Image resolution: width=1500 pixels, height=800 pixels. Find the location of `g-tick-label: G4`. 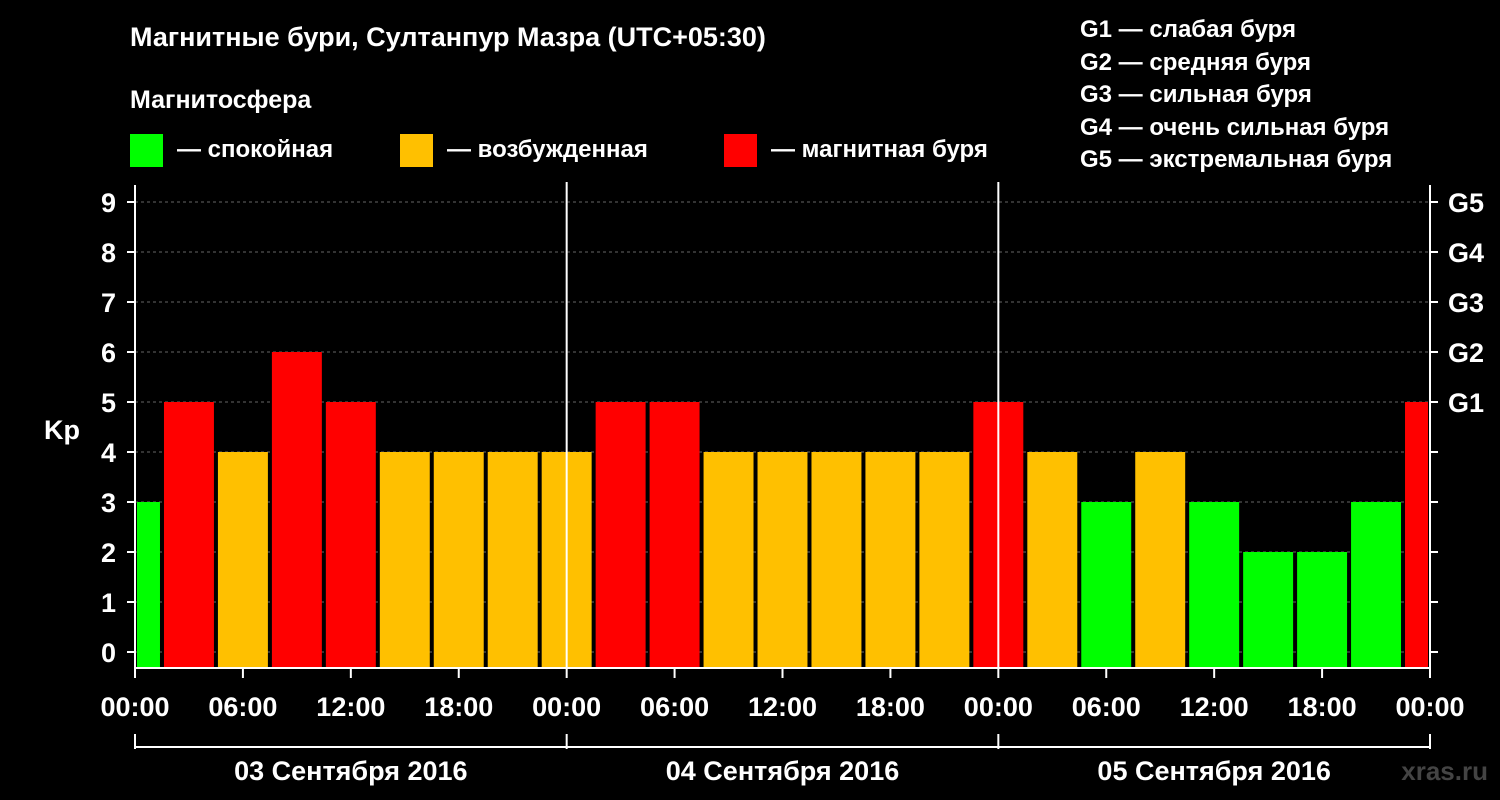

g-tick-label: G4 is located at coordinates (1466, 253).